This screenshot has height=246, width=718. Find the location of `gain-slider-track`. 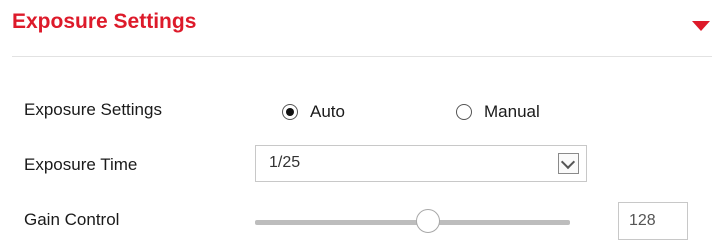

gain-slider-track is located at coordinates (412, 221).